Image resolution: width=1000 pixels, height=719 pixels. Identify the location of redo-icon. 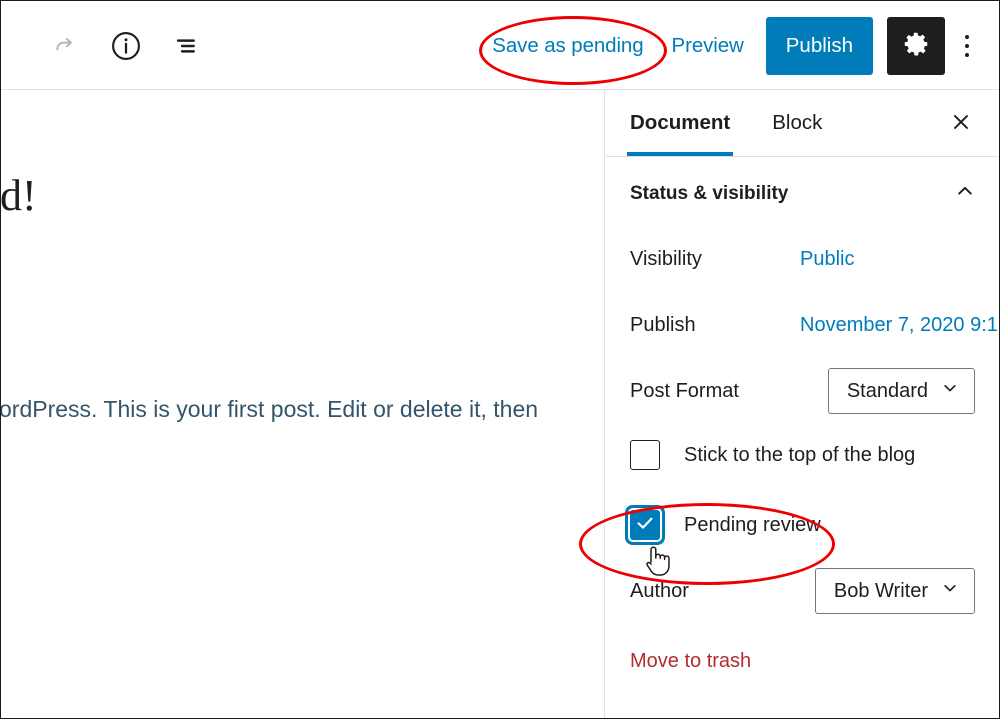
(64, 46).